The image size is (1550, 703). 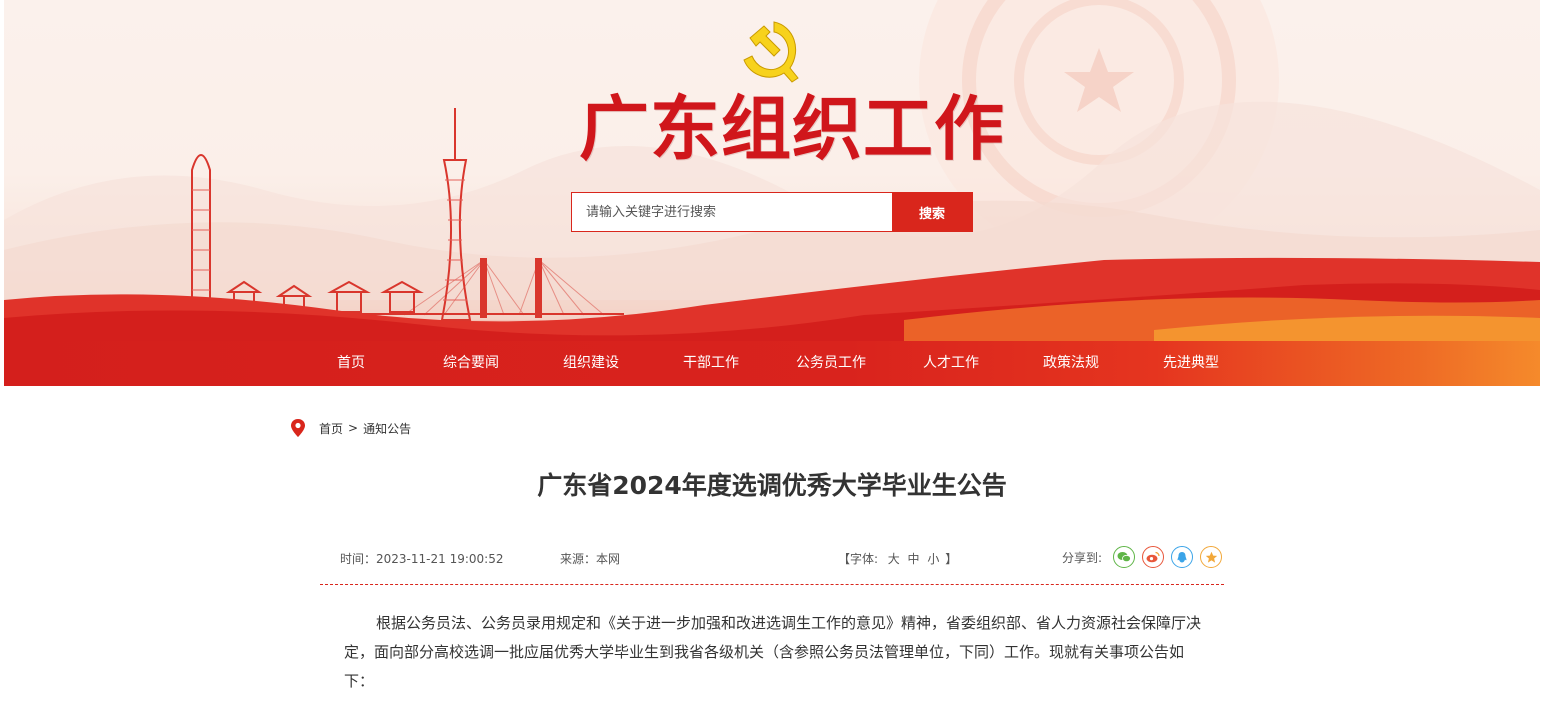 What do you see at coordinates (831, 363) in the screenshot?
I see `nav-item-civil-servant: 公务员工作` at bounding box center [831, 363].